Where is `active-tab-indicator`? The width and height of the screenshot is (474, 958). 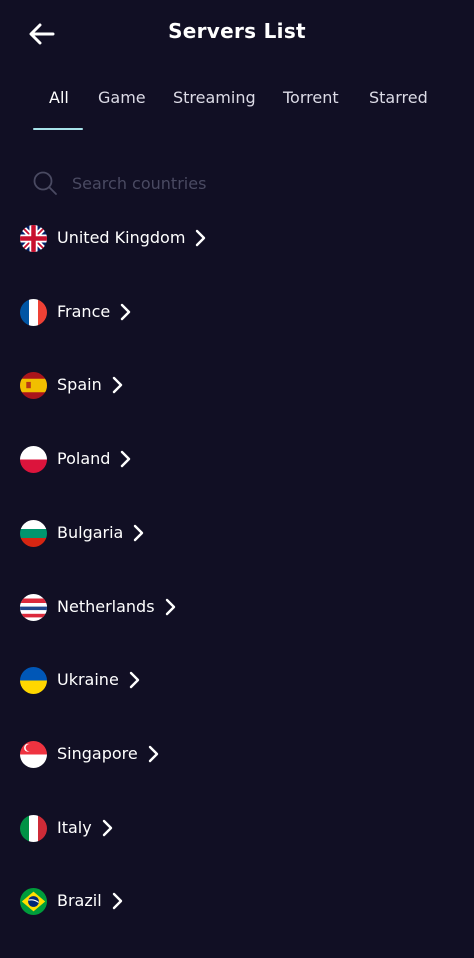
active-tab-indicator is located at coordinates (58, 129).